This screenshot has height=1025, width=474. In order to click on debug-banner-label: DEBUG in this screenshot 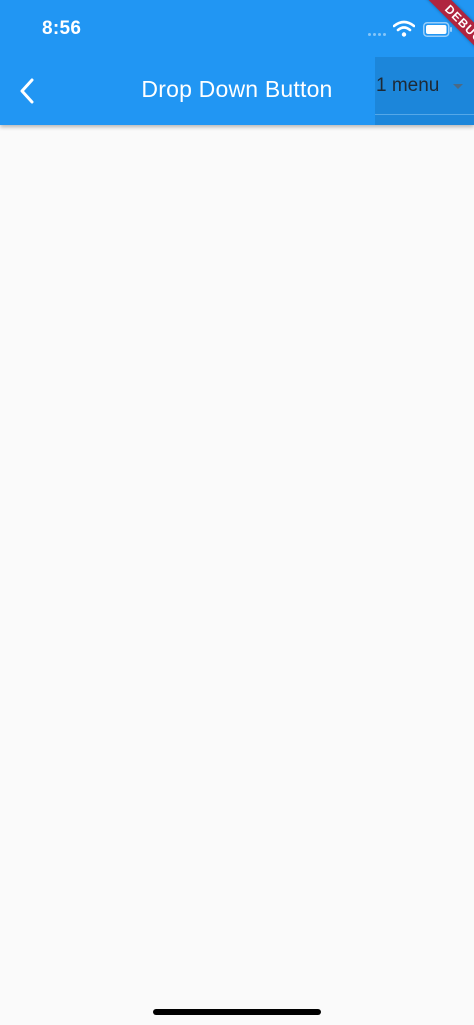, I will do `click(449, 32)`.